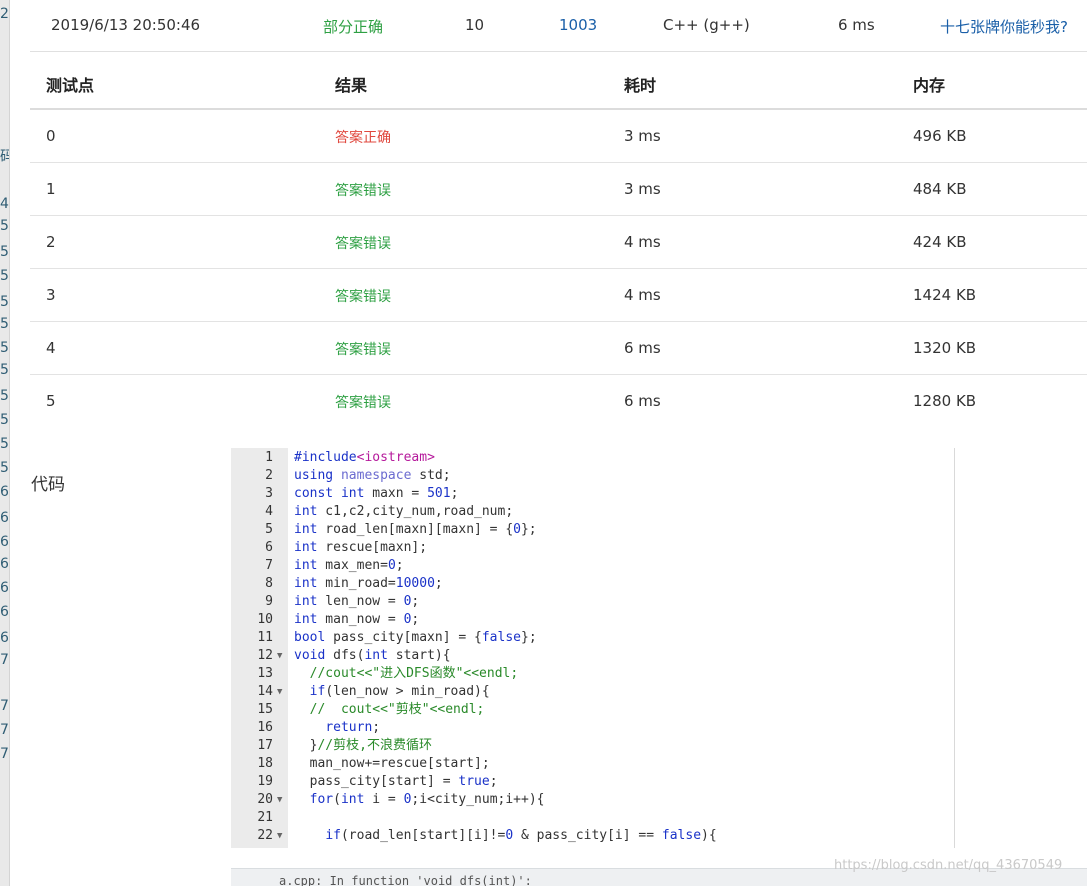  I want to click on code-text: bool pass_city[maxn] = {false};, so click(415, 637).